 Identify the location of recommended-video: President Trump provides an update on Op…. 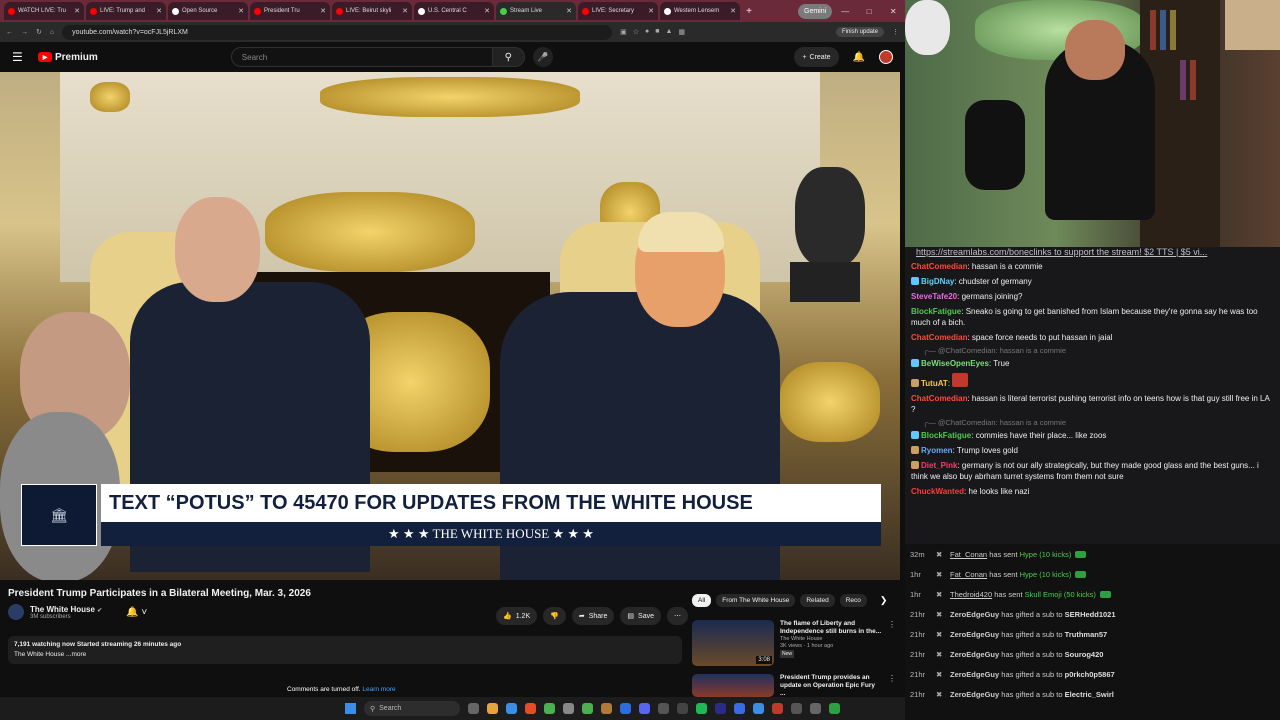
(794, 686).